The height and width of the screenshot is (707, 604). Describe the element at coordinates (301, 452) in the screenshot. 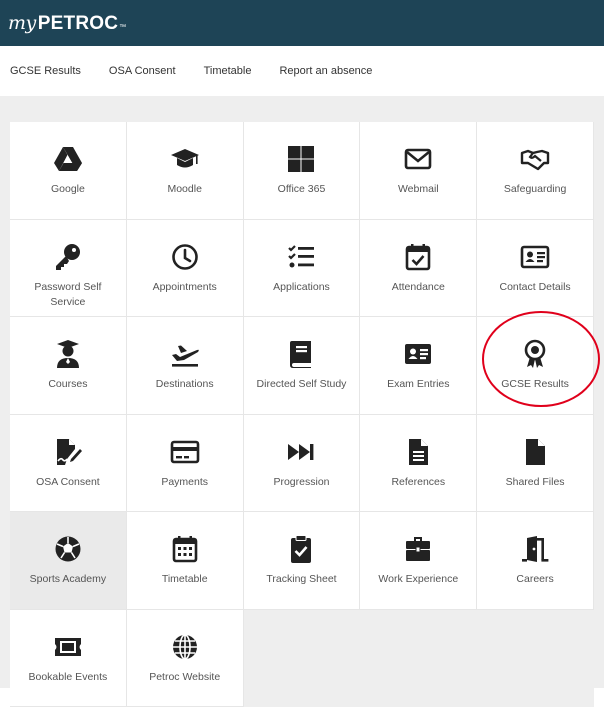

I see `fast-forward-icon` at that location.